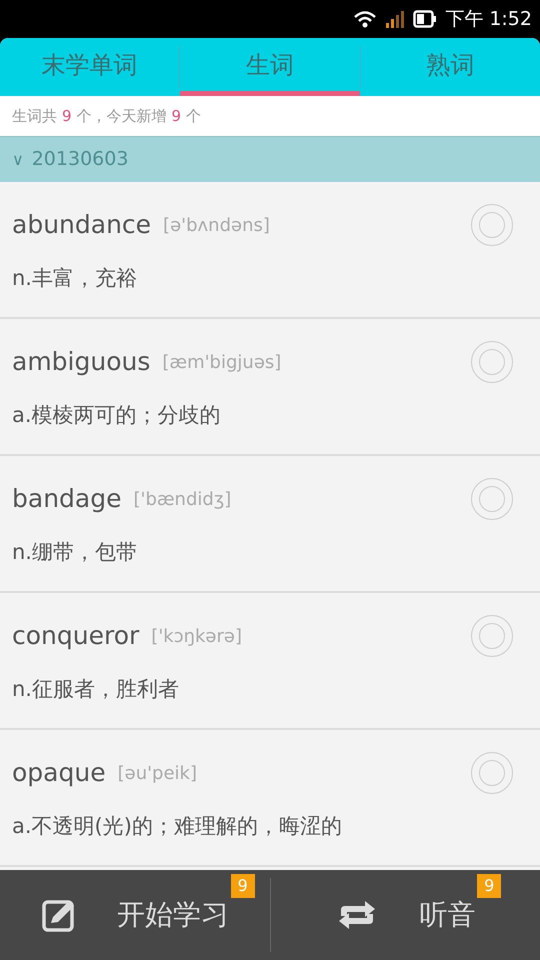  What do you see at coordinates (425, 19) in the screenshot?
I see `battery-icon` at bounding box center [425, 19].